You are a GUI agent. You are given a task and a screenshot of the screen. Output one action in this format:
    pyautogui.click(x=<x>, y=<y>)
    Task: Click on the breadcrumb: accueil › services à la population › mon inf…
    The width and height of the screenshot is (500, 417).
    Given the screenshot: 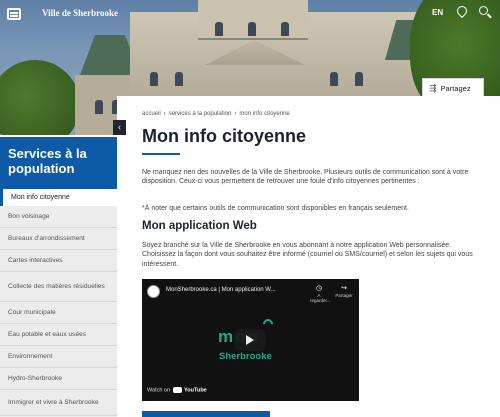 What is the action you would take?
    pyautogui.click(x=216, y=114)
    